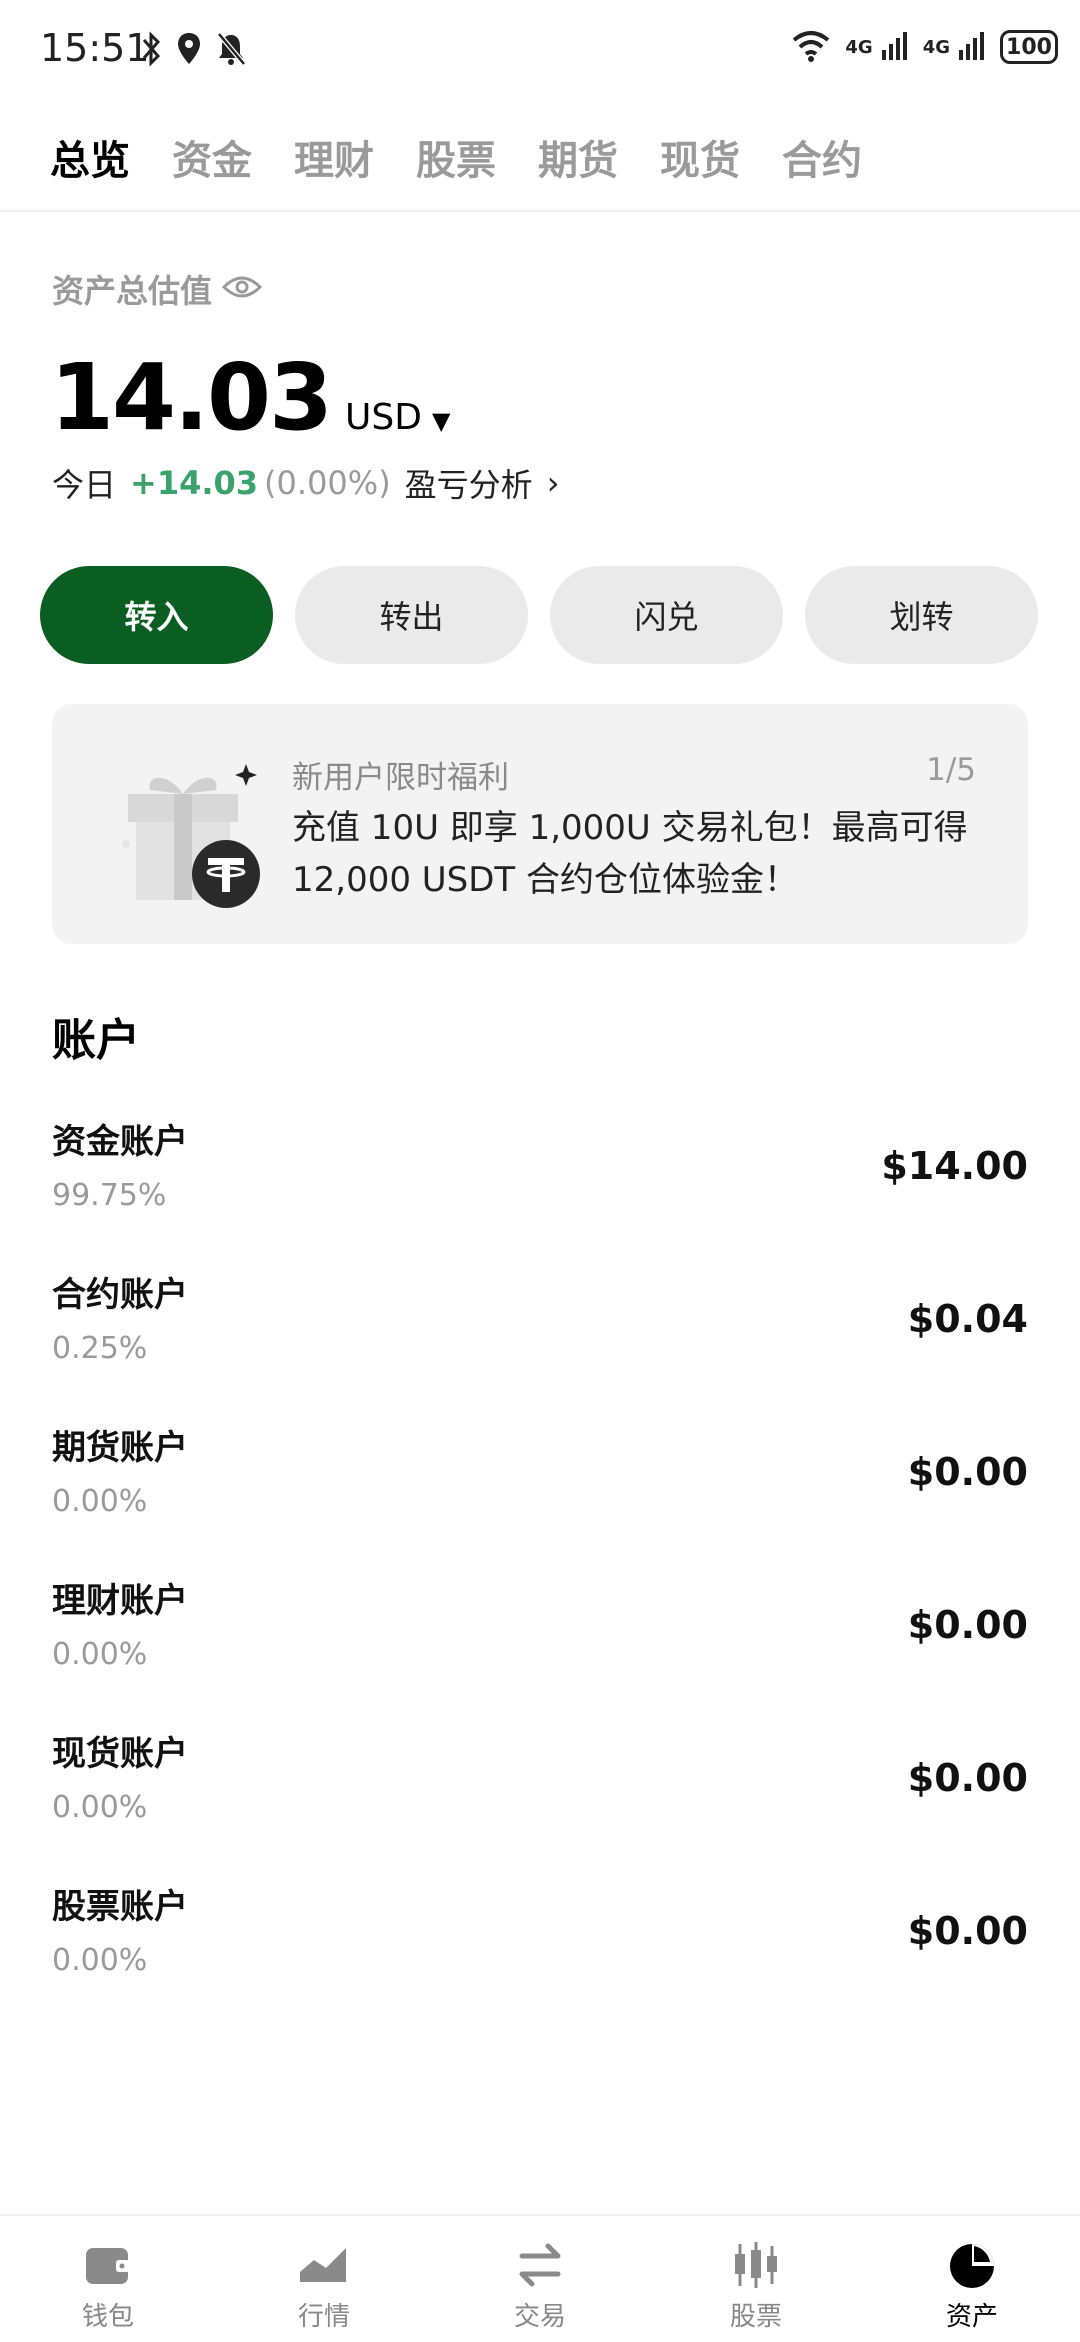  Describe the element at coordinates (972, 2265) in the screenshot. I see `pie-chart-icon` at that location.